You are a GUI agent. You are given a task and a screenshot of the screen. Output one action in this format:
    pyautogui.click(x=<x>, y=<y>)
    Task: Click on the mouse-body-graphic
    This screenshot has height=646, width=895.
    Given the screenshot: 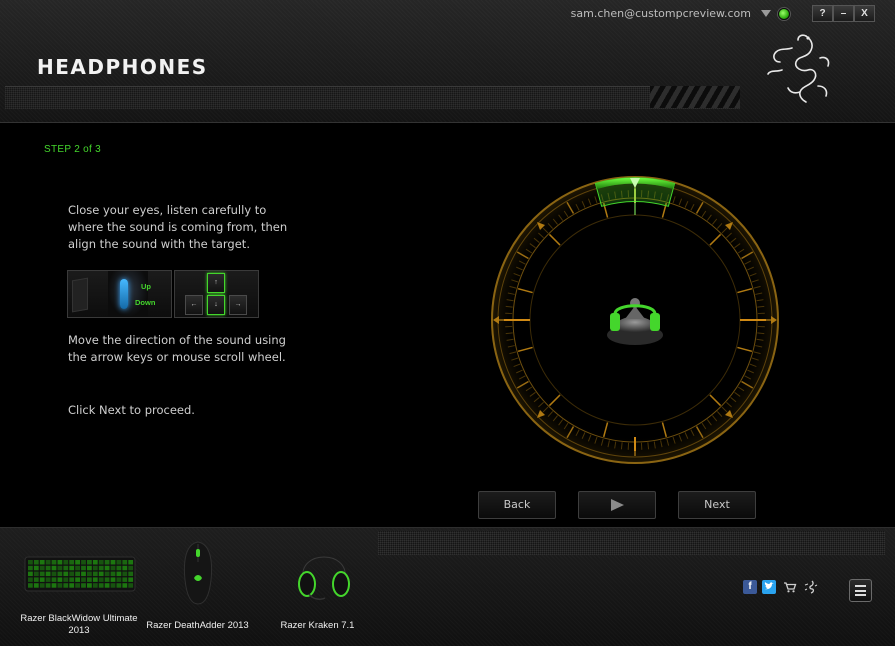 What is the action you would take?
    pyautogui.click(x=128, y=294)
    